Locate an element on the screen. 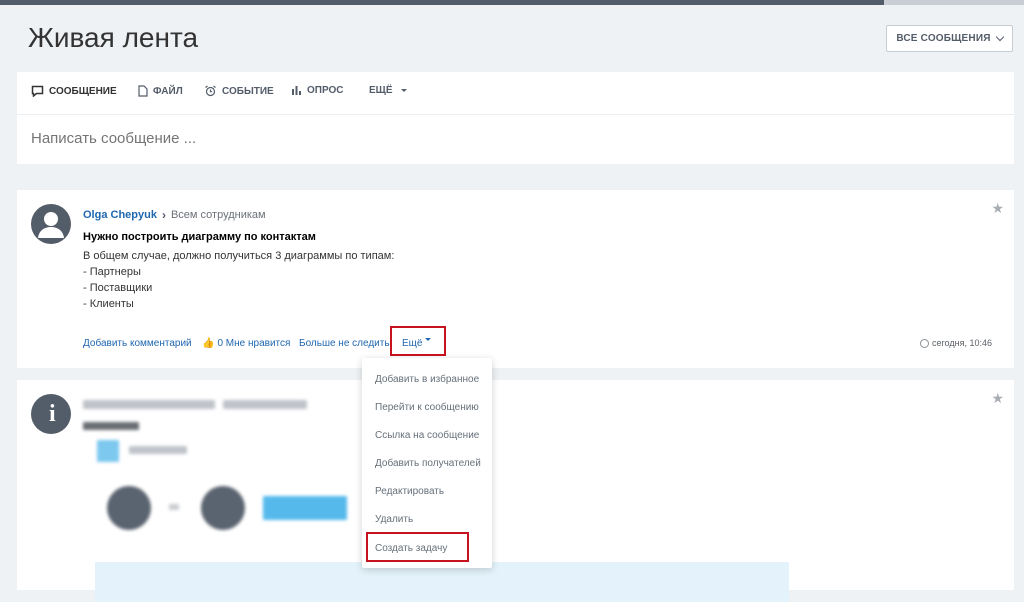 The image size is (1024, 602). clock-icon is located at coordinates (924, 343).